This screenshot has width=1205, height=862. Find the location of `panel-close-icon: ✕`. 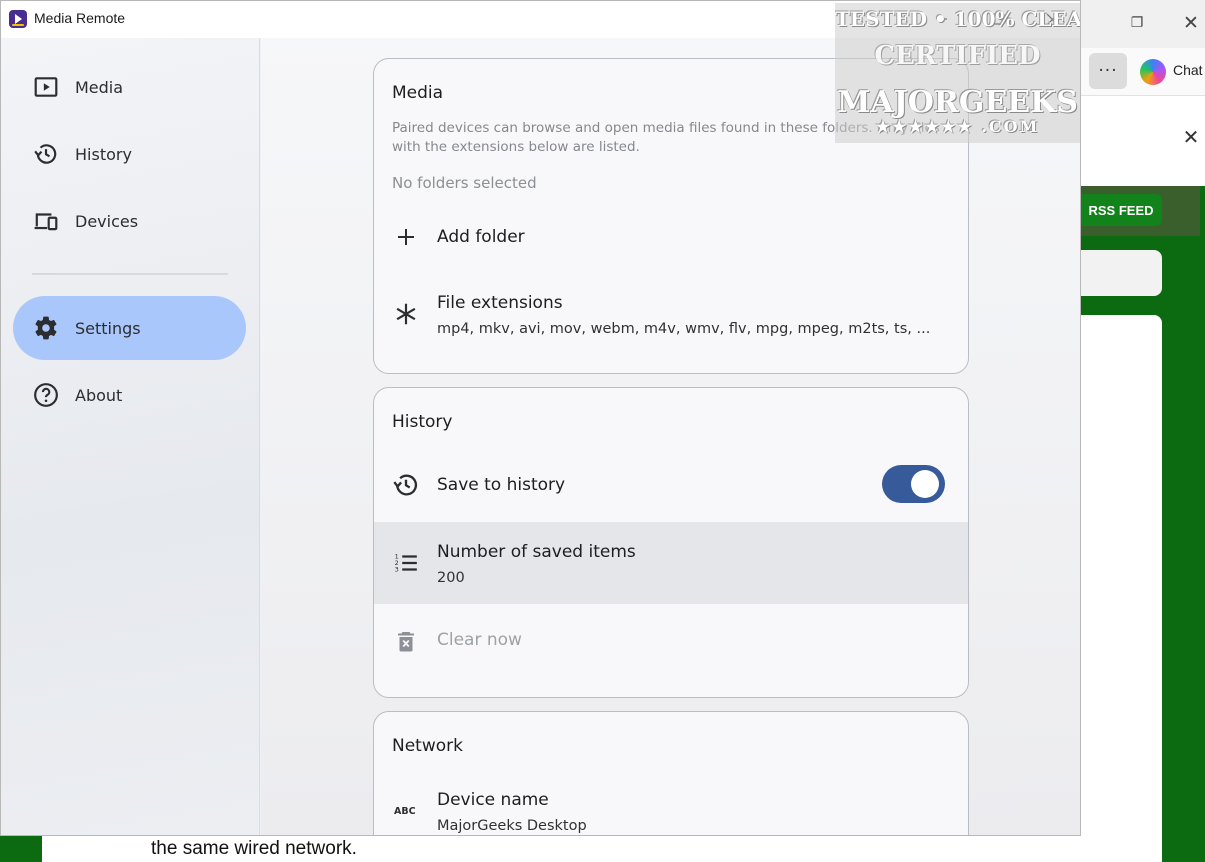

panel-close-icon: ✕ is located at coordinates (1191, 137).